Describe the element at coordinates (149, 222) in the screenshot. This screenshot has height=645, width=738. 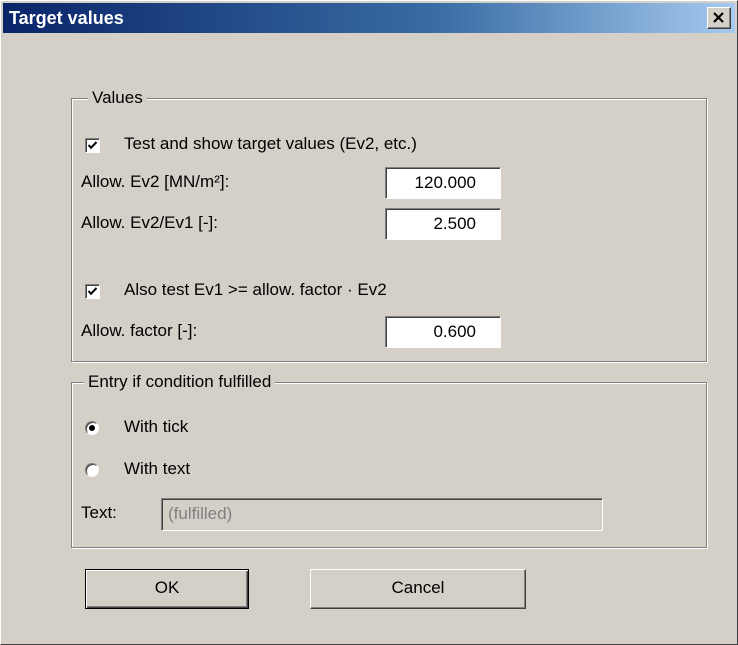
I see `allow-ratio-label: Allow. Ev2/Ev1 [-]:` at that location.